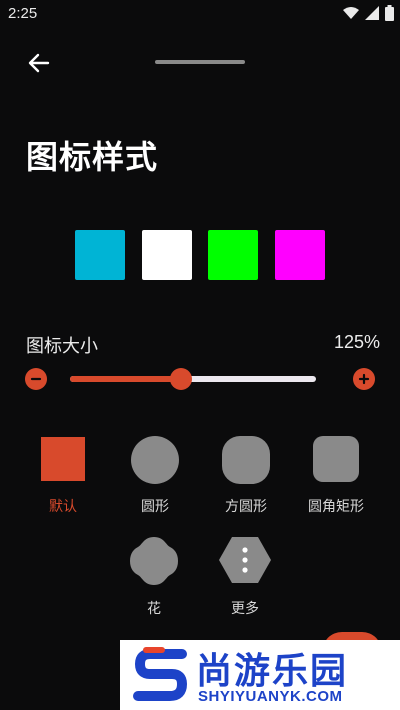  Describe the element at coordinates (23, 13) in the screenshot. I see `status-time: 2:25` at that location.